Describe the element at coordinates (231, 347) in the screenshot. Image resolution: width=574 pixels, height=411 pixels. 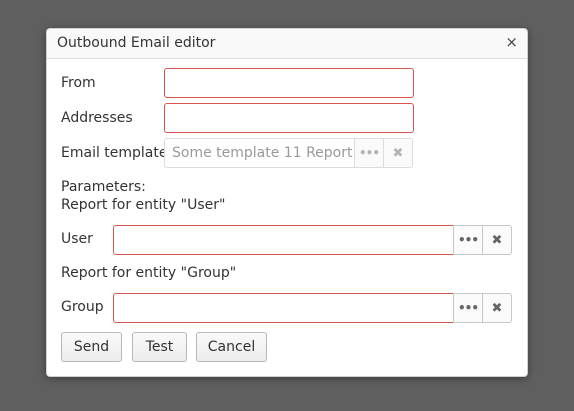
I see `cancel-button: Cancel` at that location.